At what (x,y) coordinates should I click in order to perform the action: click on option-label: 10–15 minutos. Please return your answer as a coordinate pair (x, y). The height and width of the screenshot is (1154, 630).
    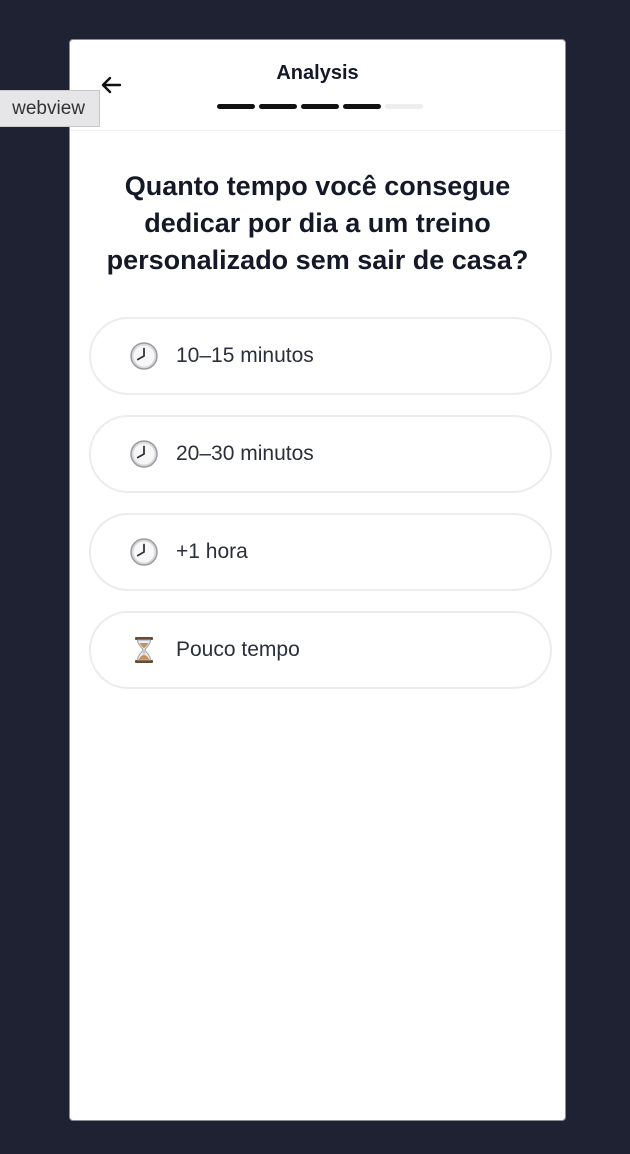
    Looking at the image, I should click on (245, 355).